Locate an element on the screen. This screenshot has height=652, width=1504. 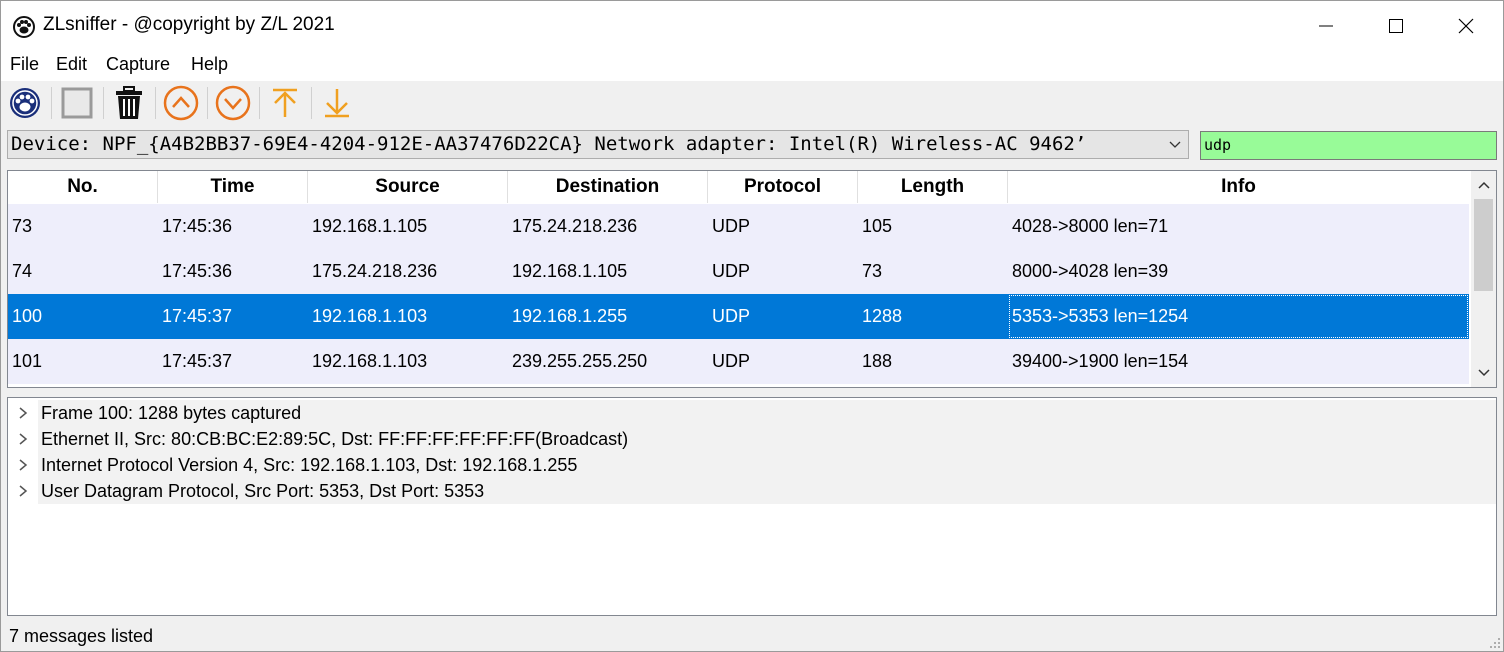
clear-button is located at coordinates (129, 103).